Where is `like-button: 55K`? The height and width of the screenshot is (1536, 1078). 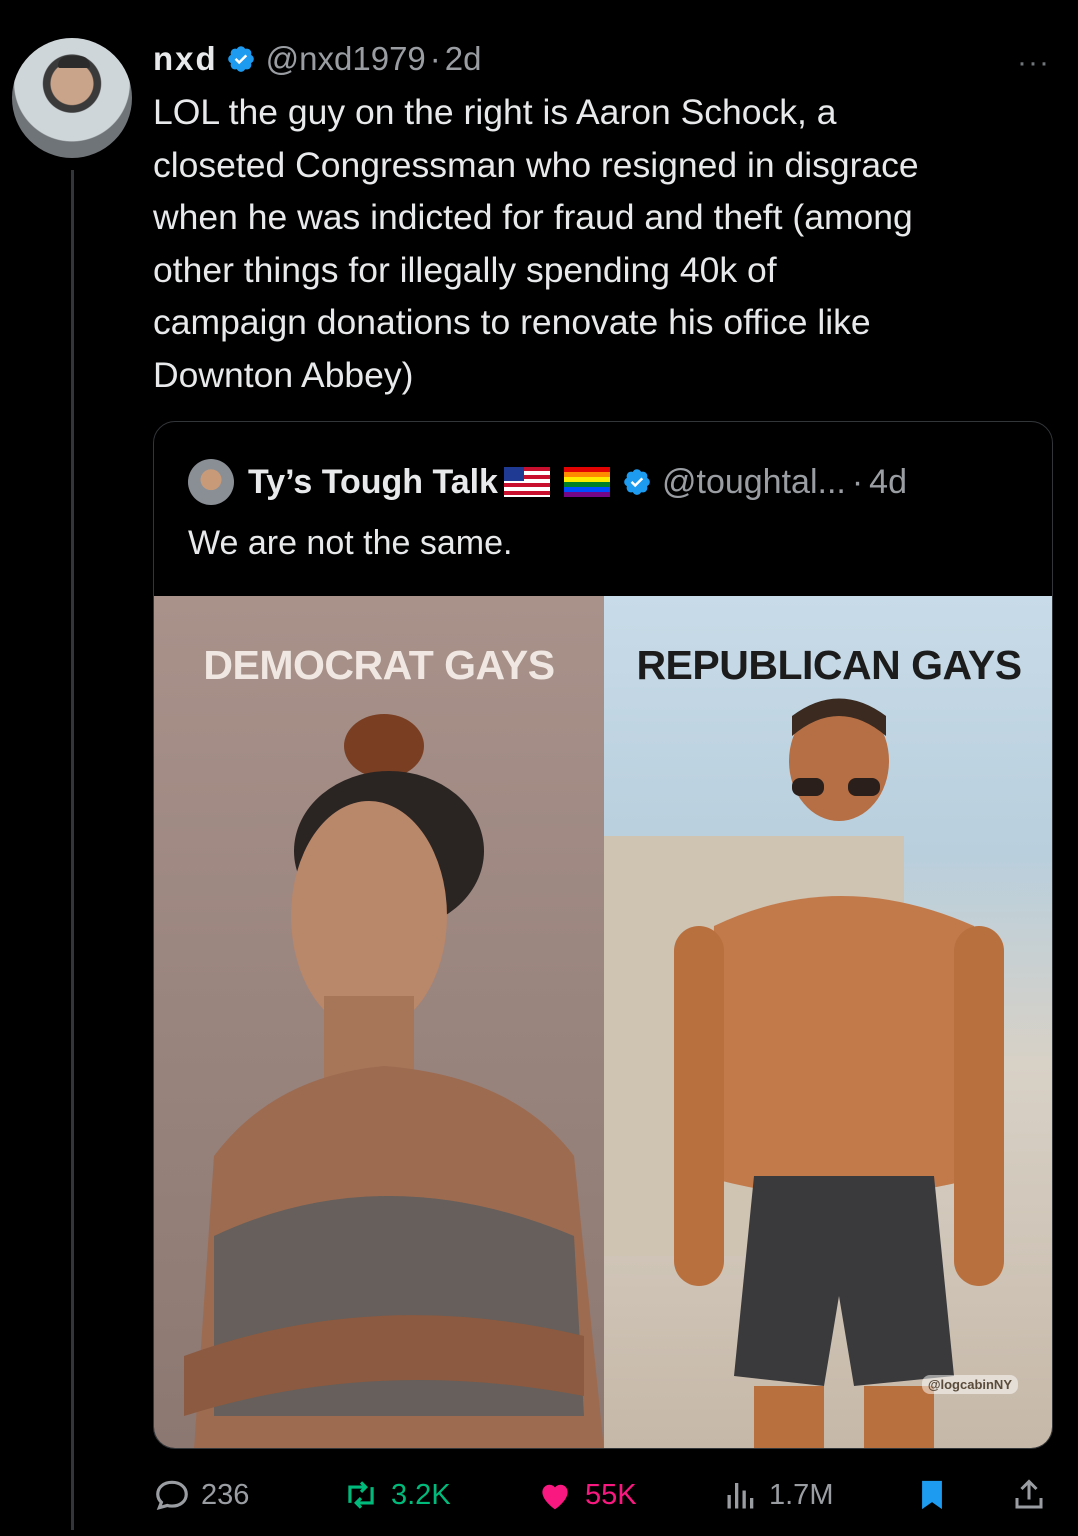 like-button: 55K is located at coordinates (586, 1495).